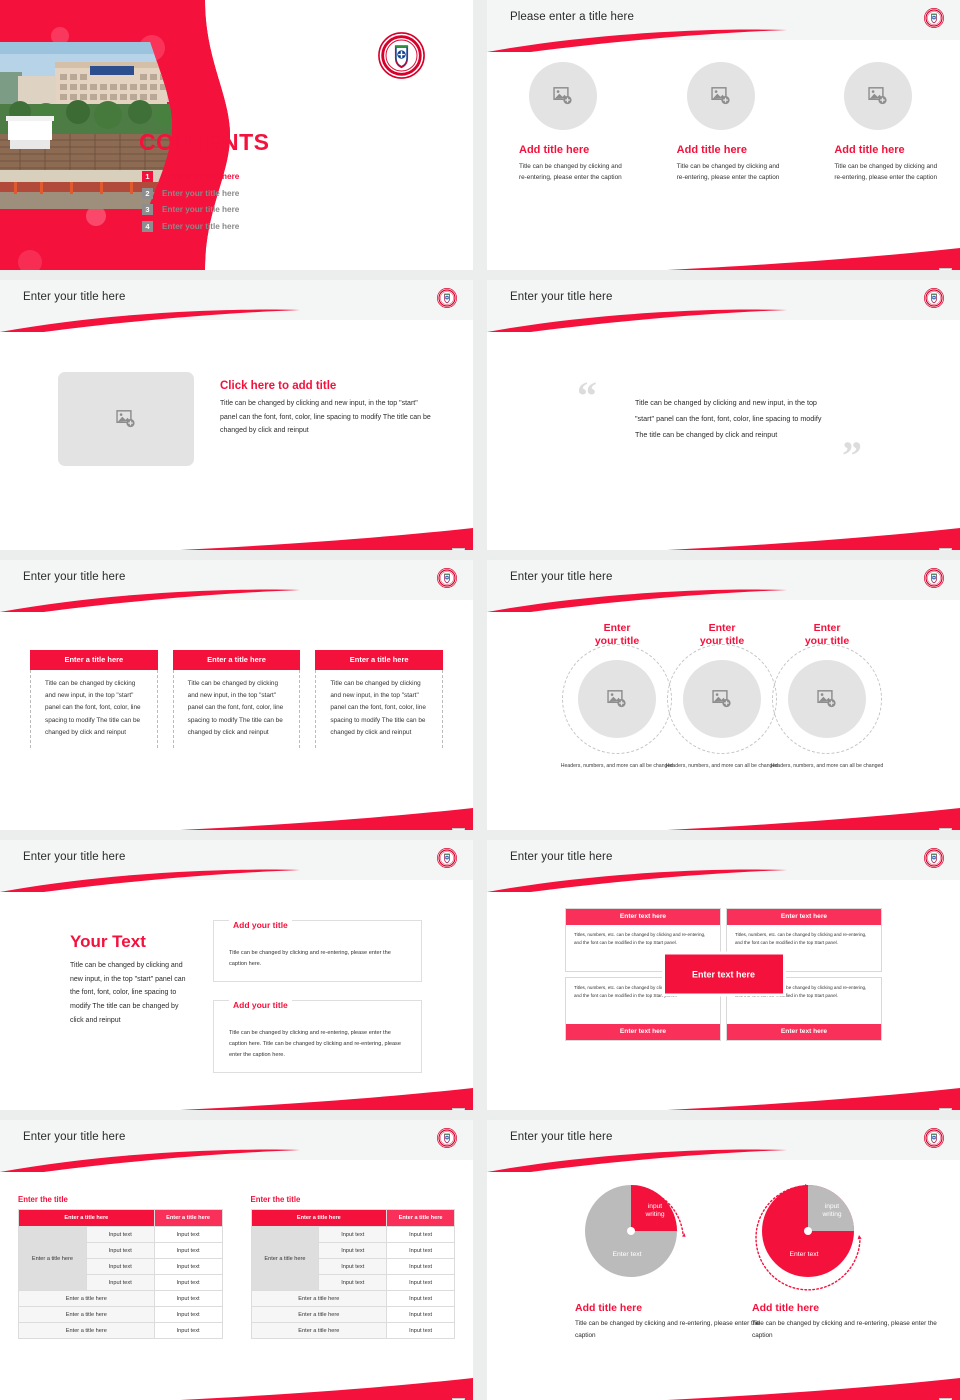 Image resolution: width=960 pixels, height=1400 pixels. What do you see at coordinates (190, 176) in the screenshot?
I see `contents-item-1: 1 Enter your title here` at bounding box center [190, 176].